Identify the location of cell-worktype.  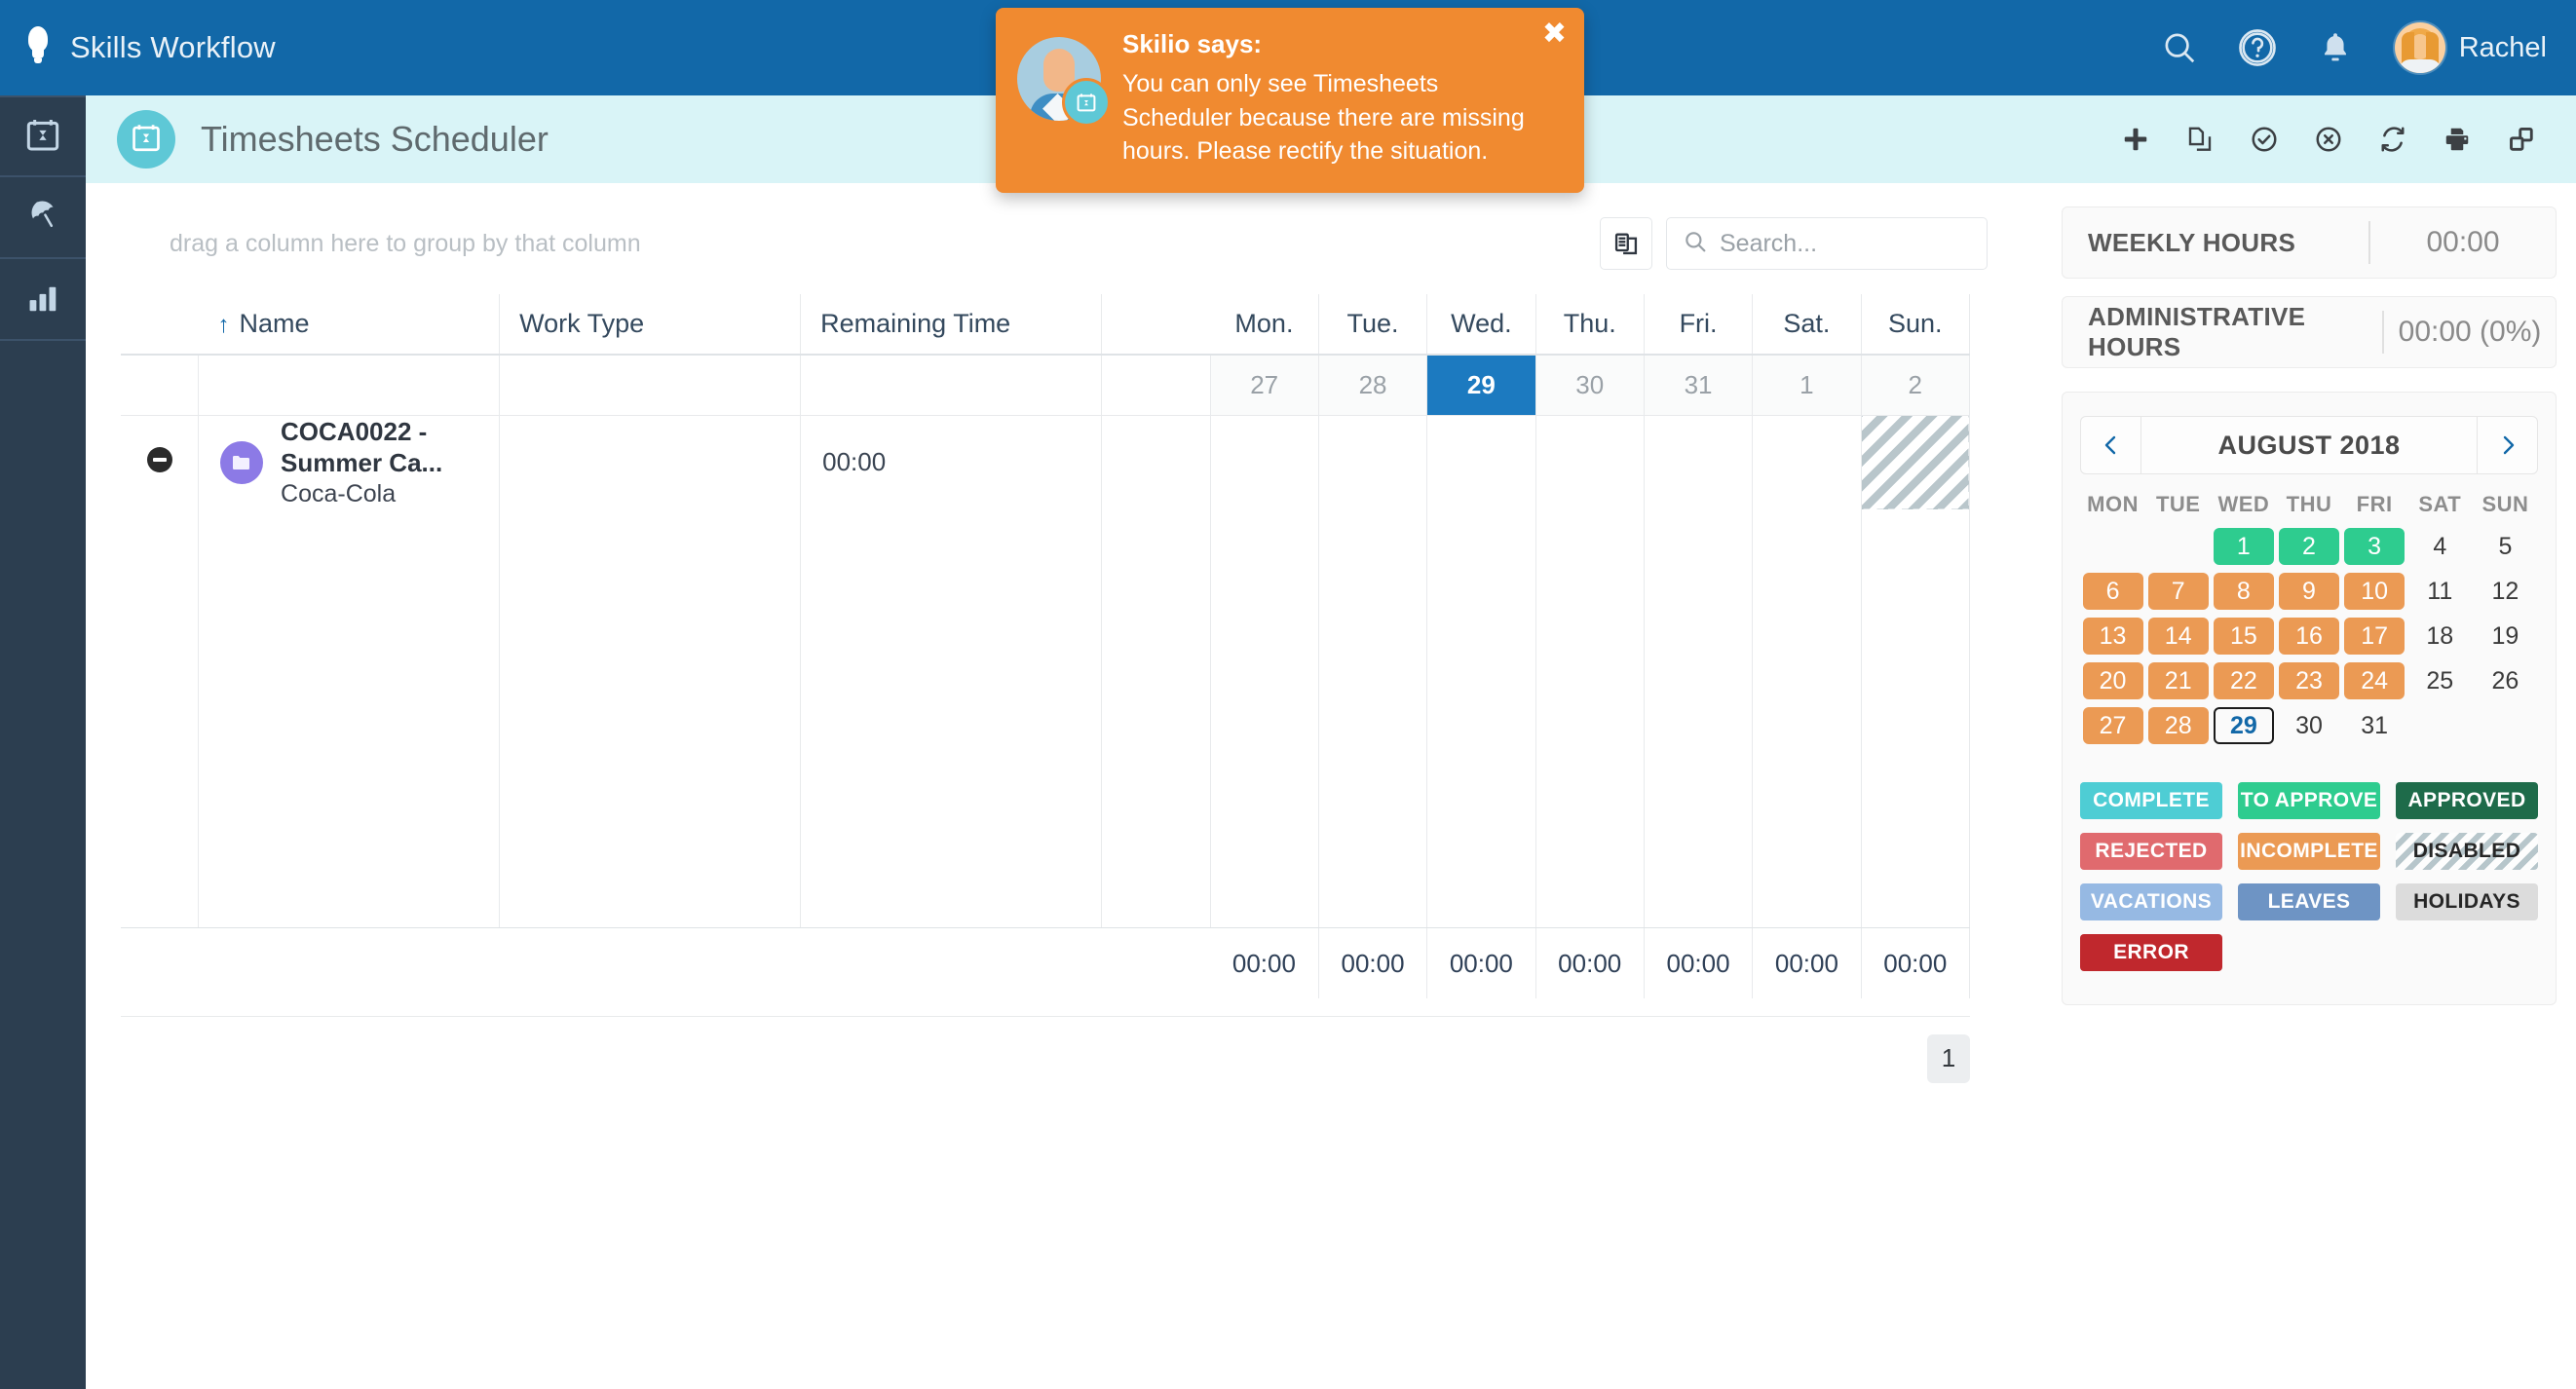
(650, 462).